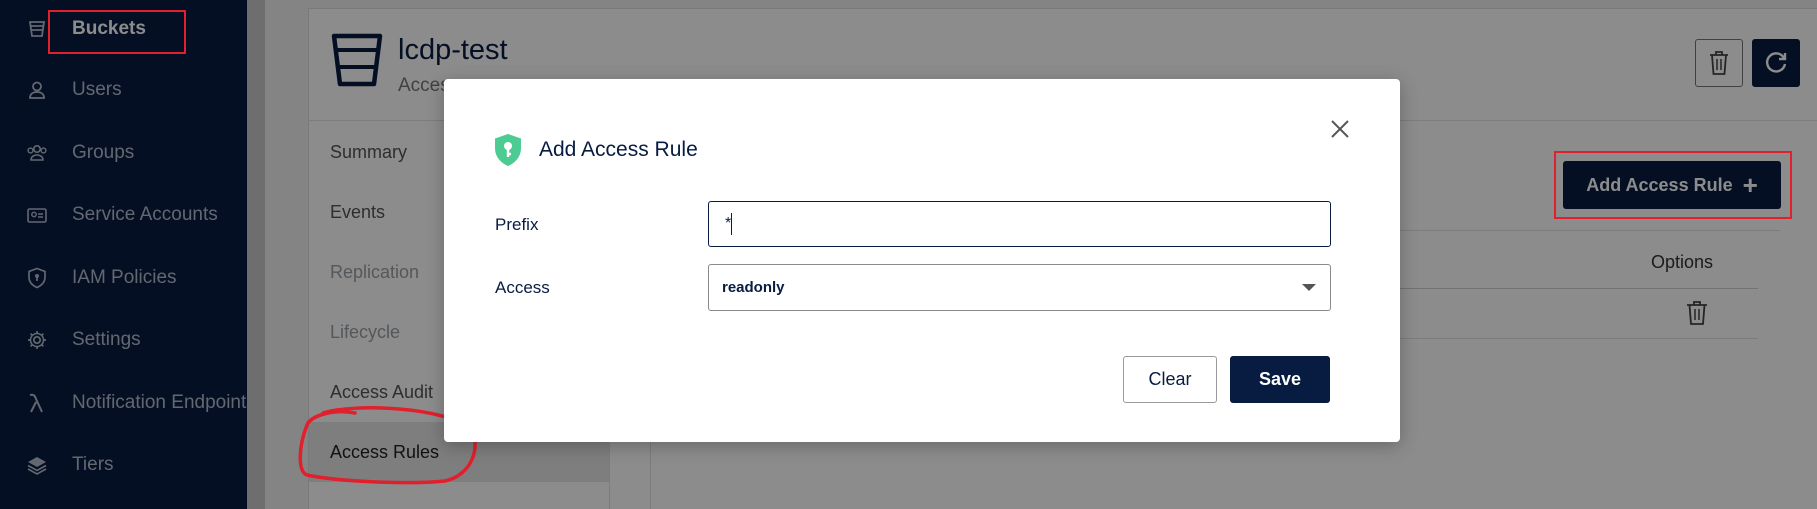  I want to click on annotation-box-add-rule, so click(1673, 185).